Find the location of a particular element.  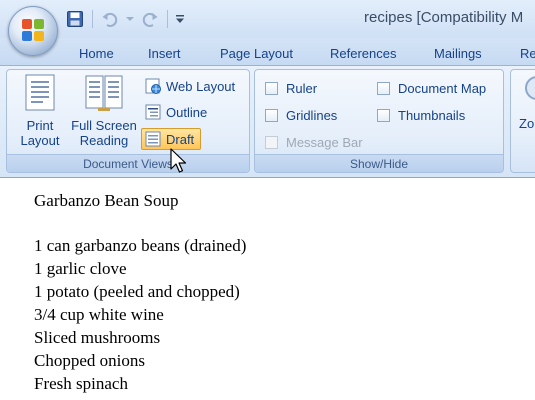

redo-button is located at coordinates (150, 19).